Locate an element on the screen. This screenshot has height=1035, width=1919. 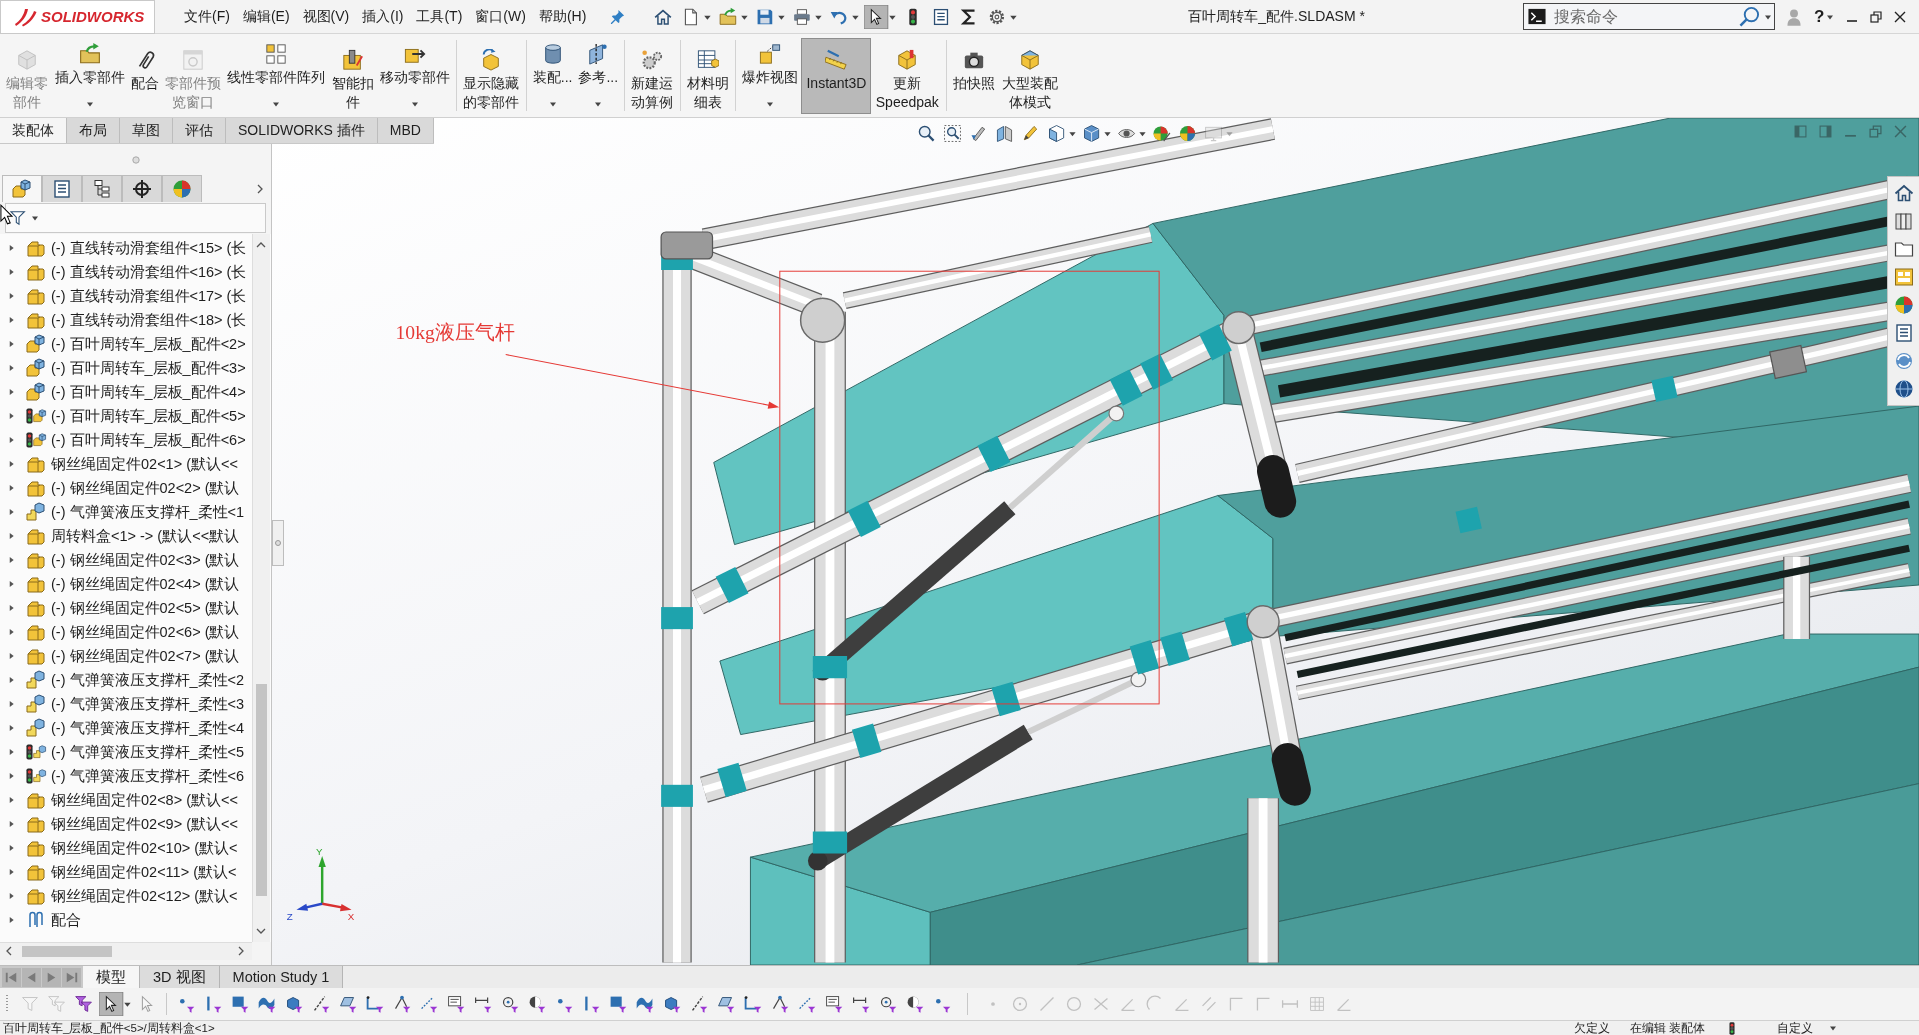
skip-forward-icon is located at coordinates (71, 977).